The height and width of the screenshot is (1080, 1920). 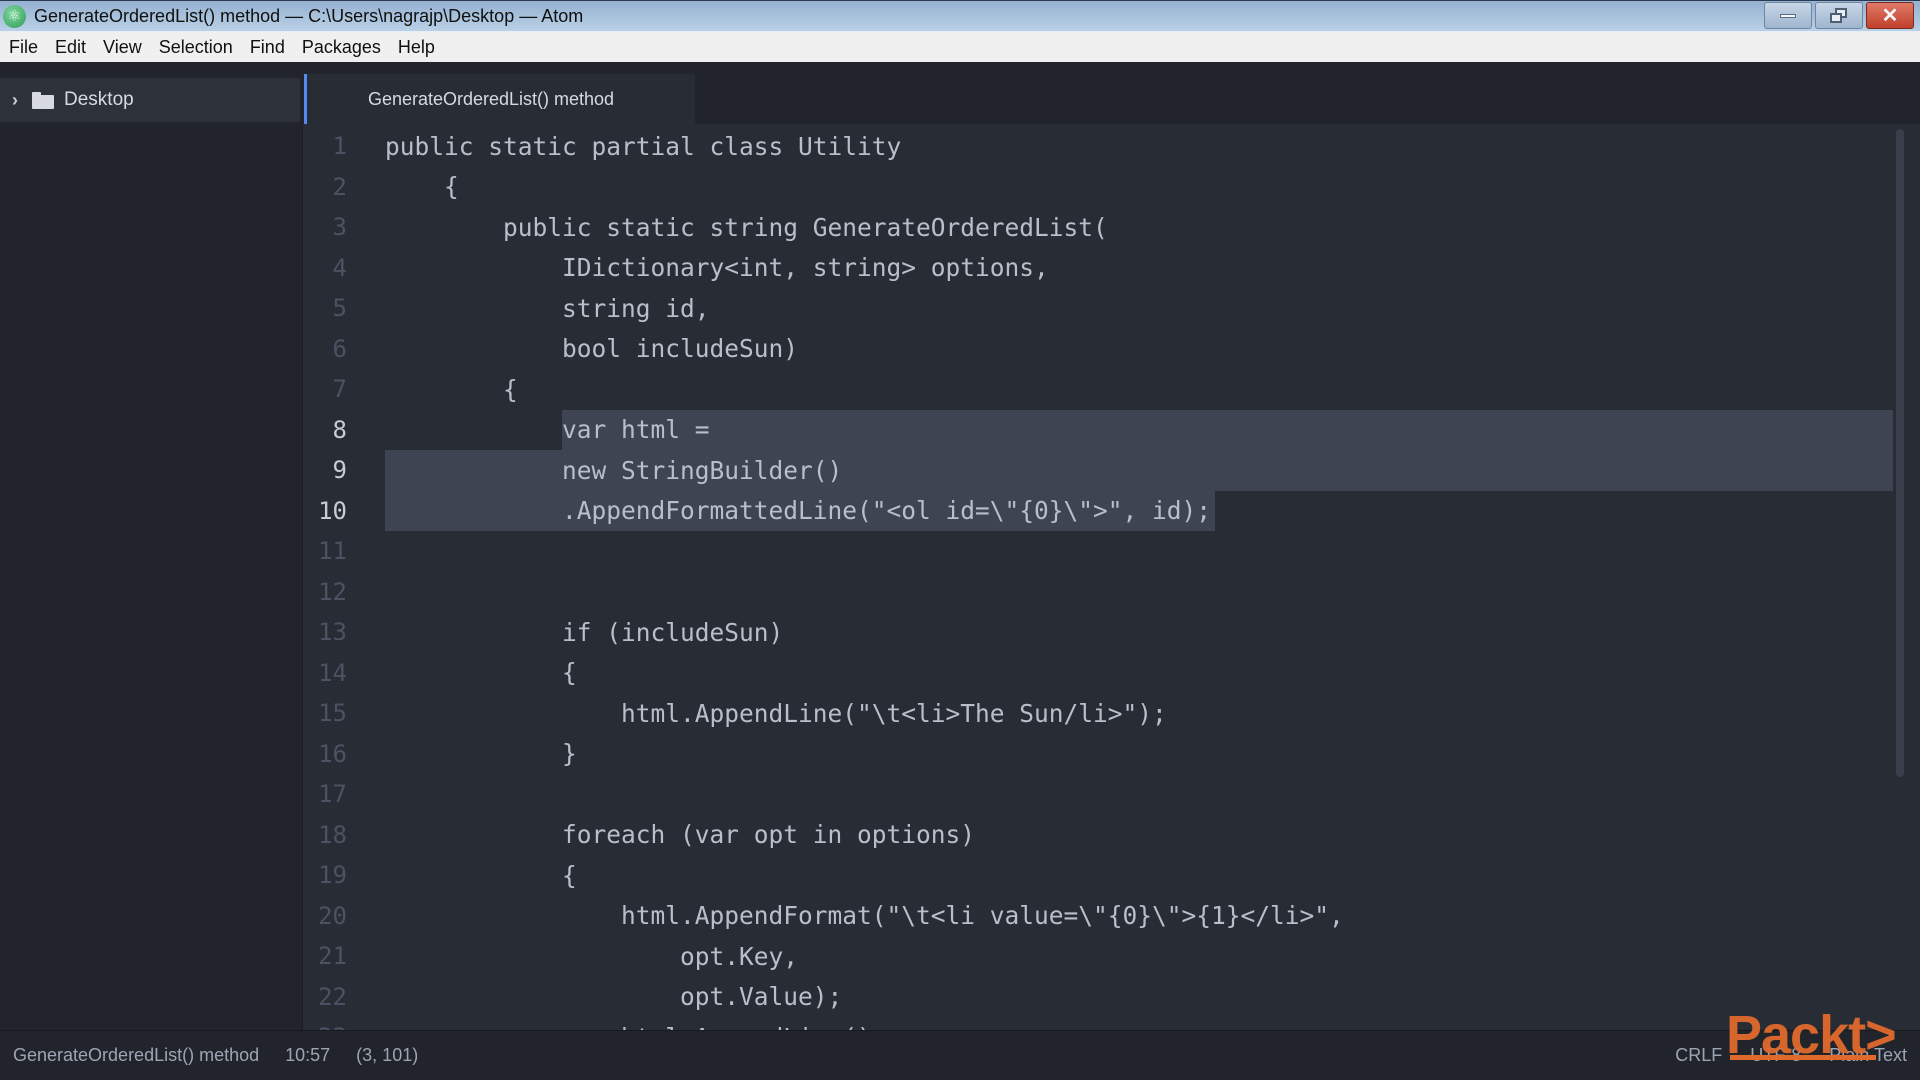 What do you see at coordinates (19, 100) in the screenshot?
I see `chevron-right-icon: ›` at bounding box center [19, 100].